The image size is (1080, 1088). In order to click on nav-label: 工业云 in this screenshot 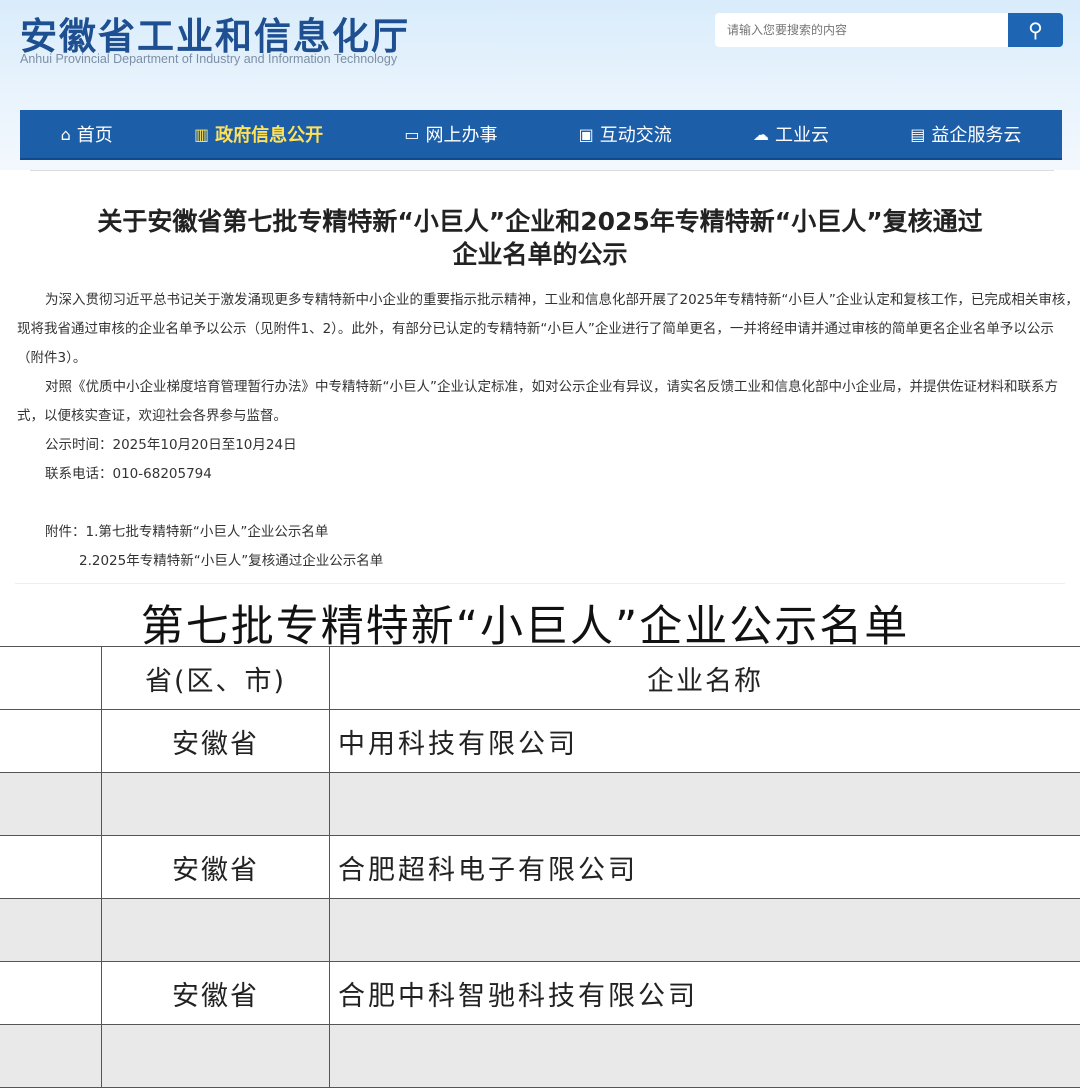, I will do `click(802, 135)`.